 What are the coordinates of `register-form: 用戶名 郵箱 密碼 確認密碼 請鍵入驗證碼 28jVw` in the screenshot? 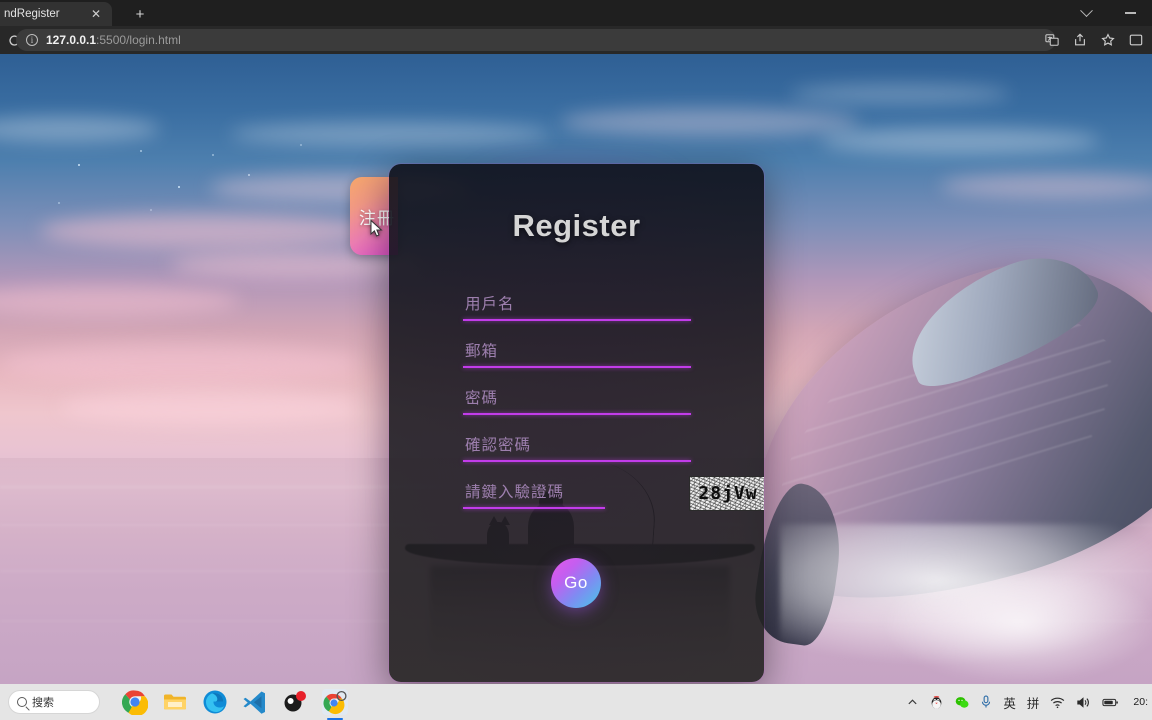 It's located at (613, 401).